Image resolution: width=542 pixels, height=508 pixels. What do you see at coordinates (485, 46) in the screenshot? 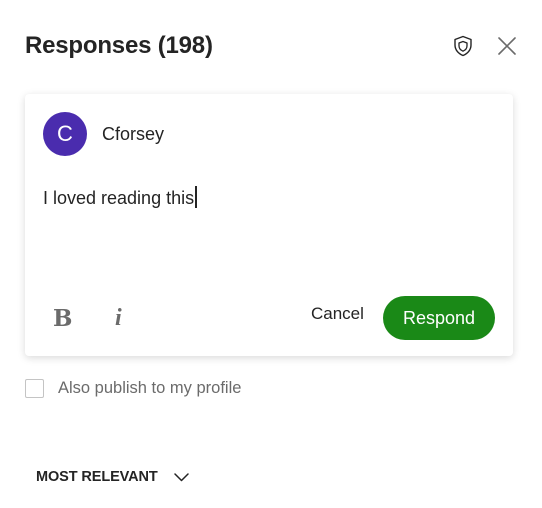
I see `header-actions` at bounding box center [485, 46].